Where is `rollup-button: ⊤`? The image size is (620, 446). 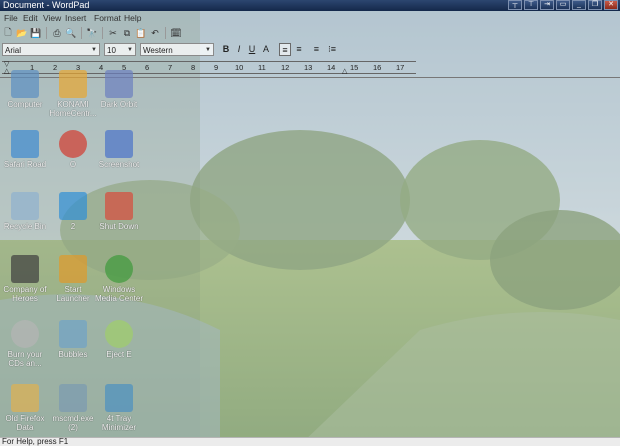
rollup-button: ⊤ is located at coordinates (531, 5).